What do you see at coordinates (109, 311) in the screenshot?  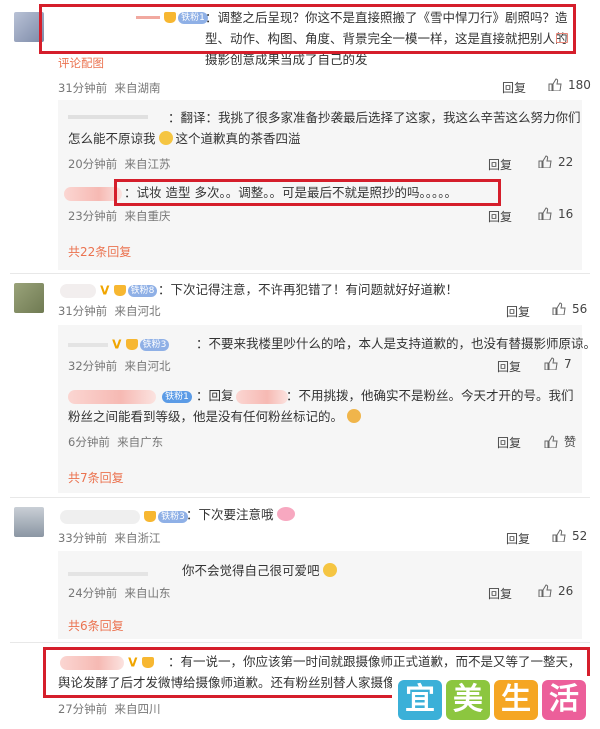 I see `comment-meta: 31分钟前 来自河北` at bounding box center [109, 311].